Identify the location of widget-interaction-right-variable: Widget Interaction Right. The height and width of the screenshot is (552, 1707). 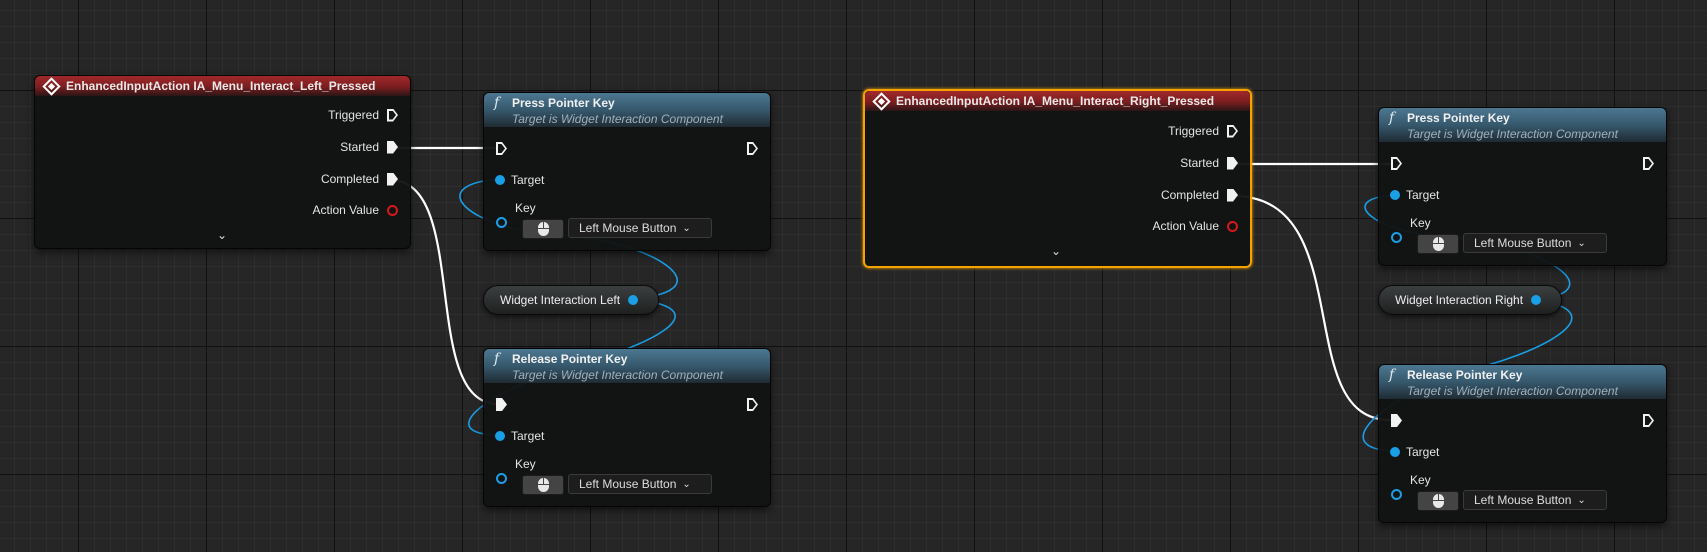
(1470, 300).